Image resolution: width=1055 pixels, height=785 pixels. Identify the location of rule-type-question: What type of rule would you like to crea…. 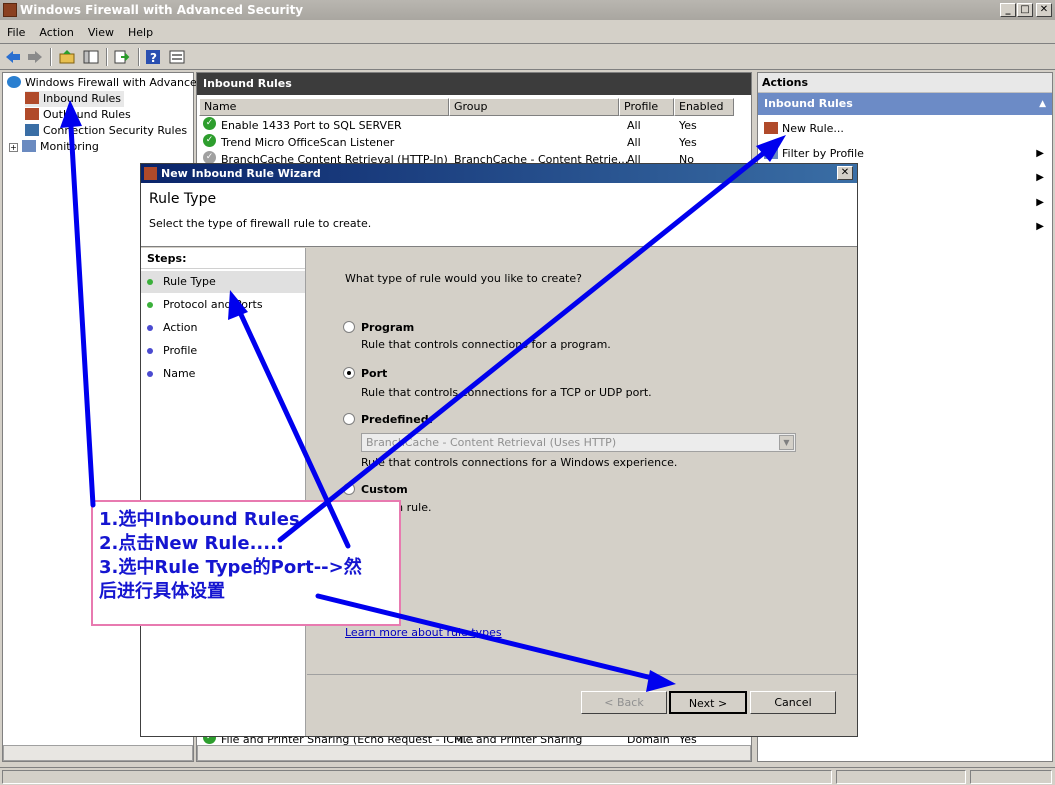
(463, 278).